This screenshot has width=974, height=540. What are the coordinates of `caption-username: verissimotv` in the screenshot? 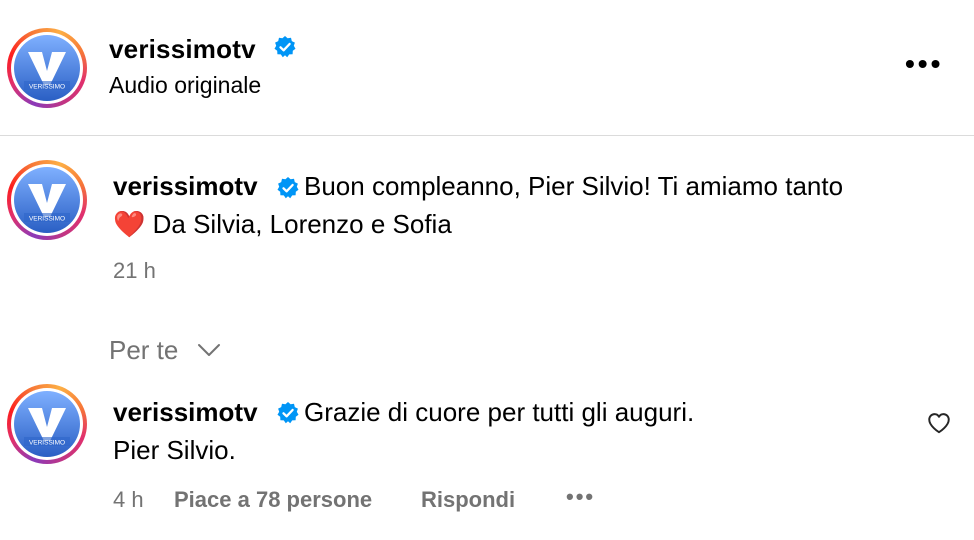 It's located at (185, 186).